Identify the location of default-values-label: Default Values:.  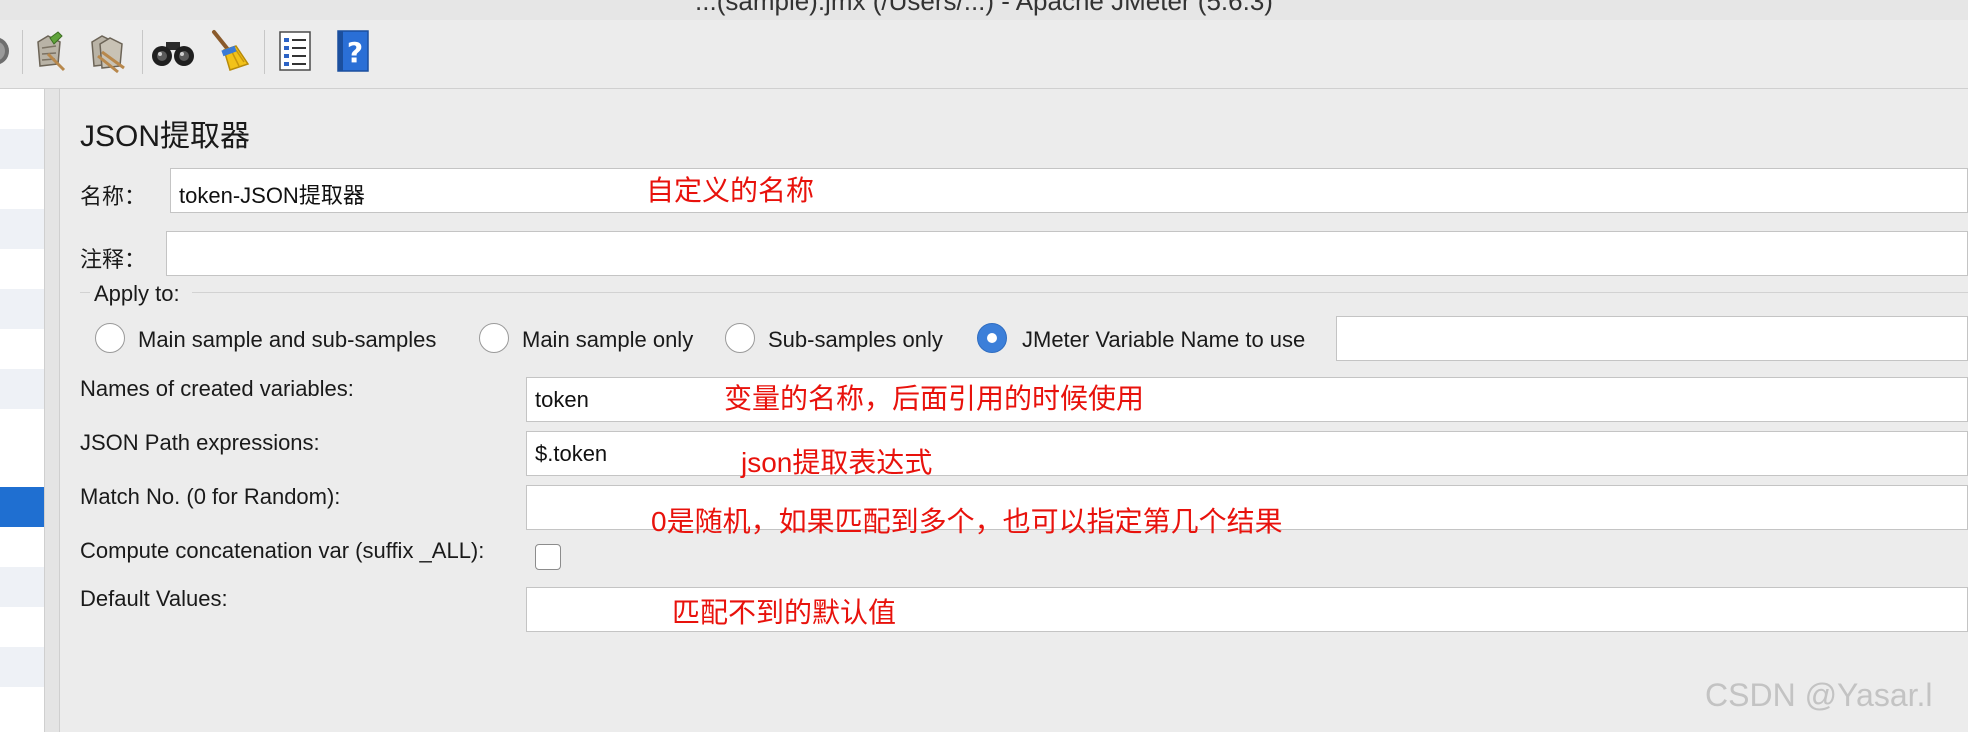
(154, 598).